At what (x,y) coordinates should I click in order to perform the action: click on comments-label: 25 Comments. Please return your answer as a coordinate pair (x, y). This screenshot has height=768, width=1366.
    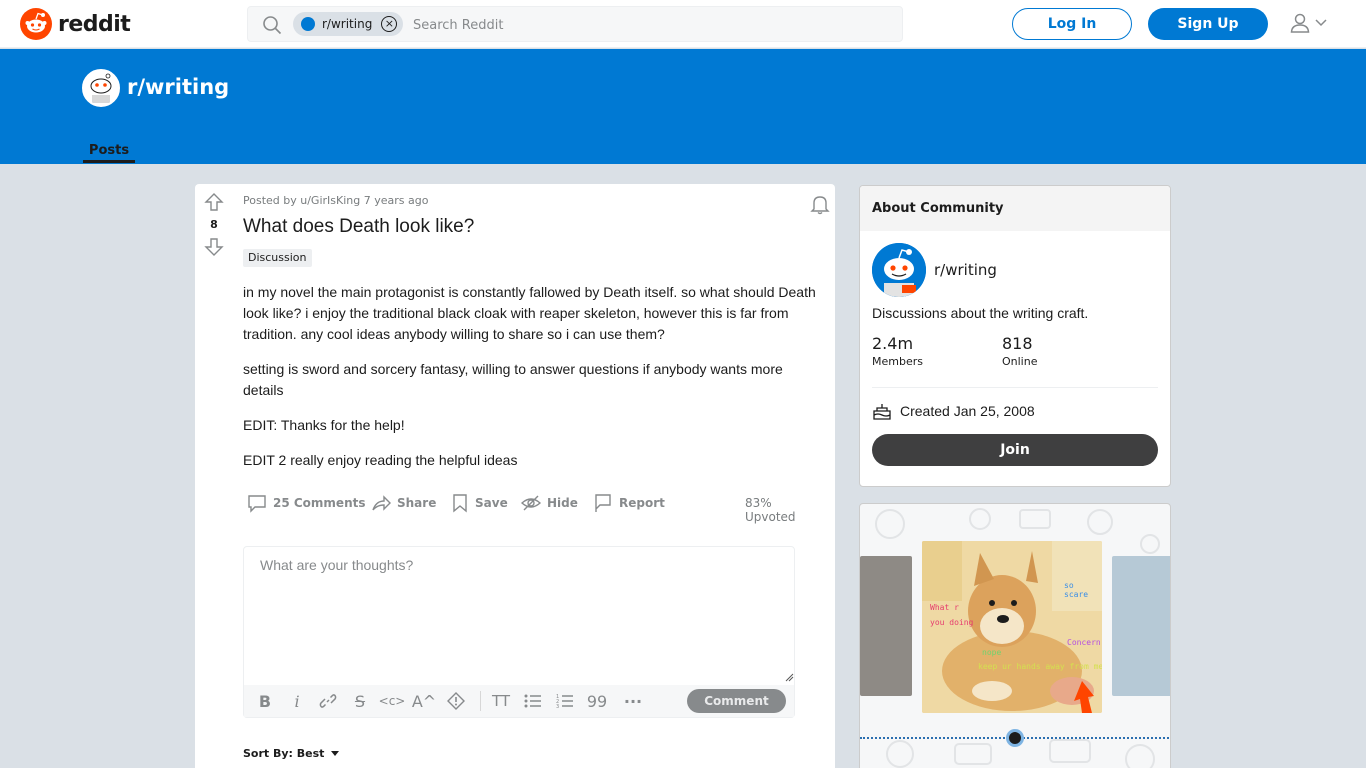
    Looking at the image, I should click on (319, 503).